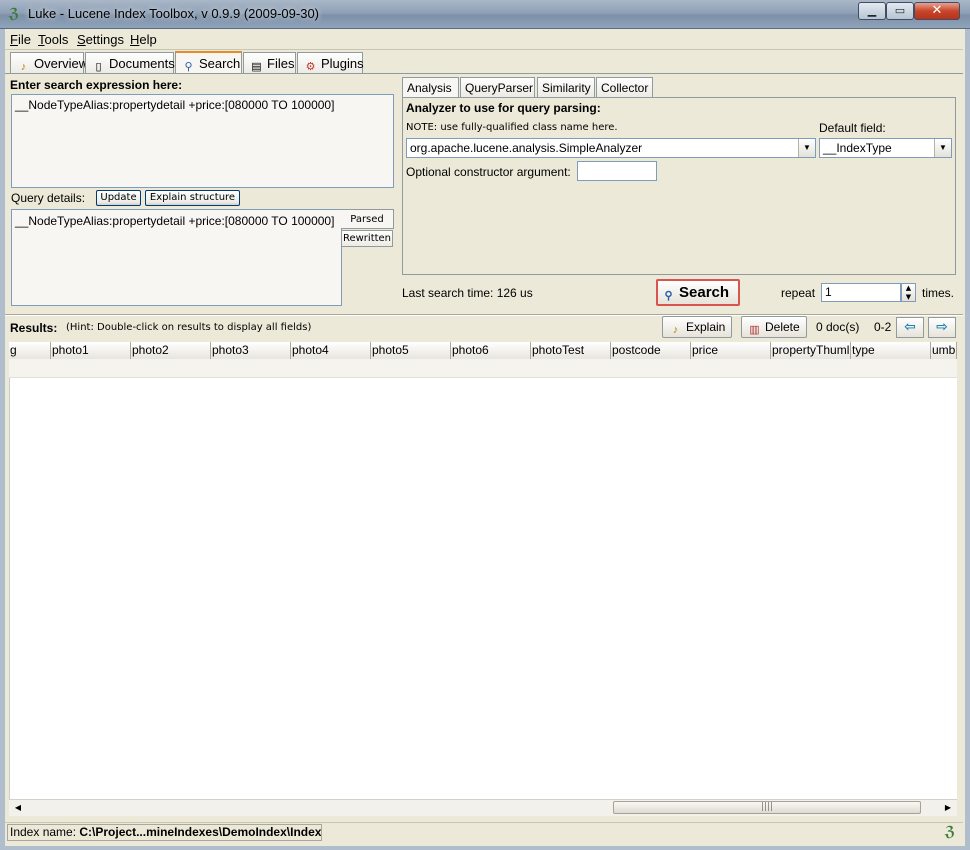 Image resolution: width=970 pixels, height=850 pixels. I want to click on column-header: photo6, so click(491, 350).